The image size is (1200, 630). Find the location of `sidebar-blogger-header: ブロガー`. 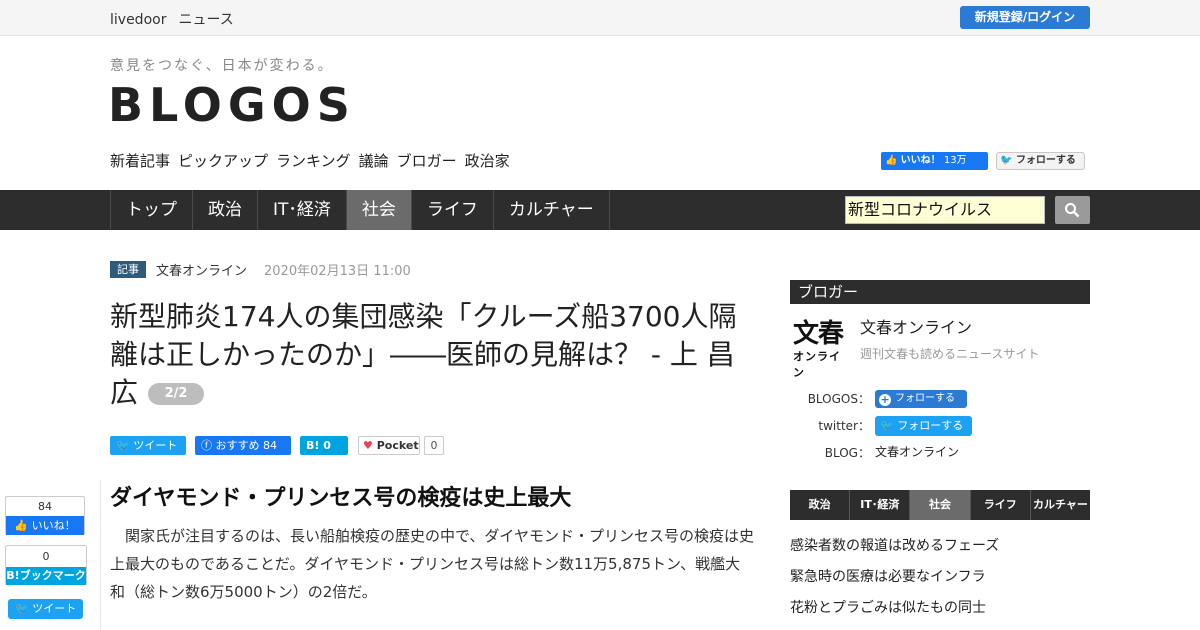

sidebar-blogger-header: ブロガー is located at coordinates (940, 292).